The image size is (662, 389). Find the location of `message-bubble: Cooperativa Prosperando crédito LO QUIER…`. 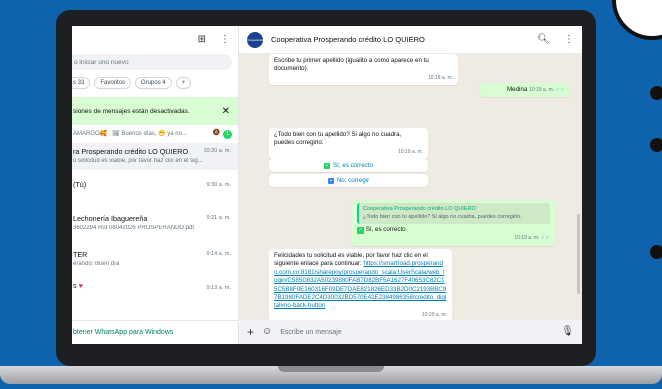

message-bubble: Cooperativa Prosperando crédito LO QUIER… is located at coordinates (453, 223).